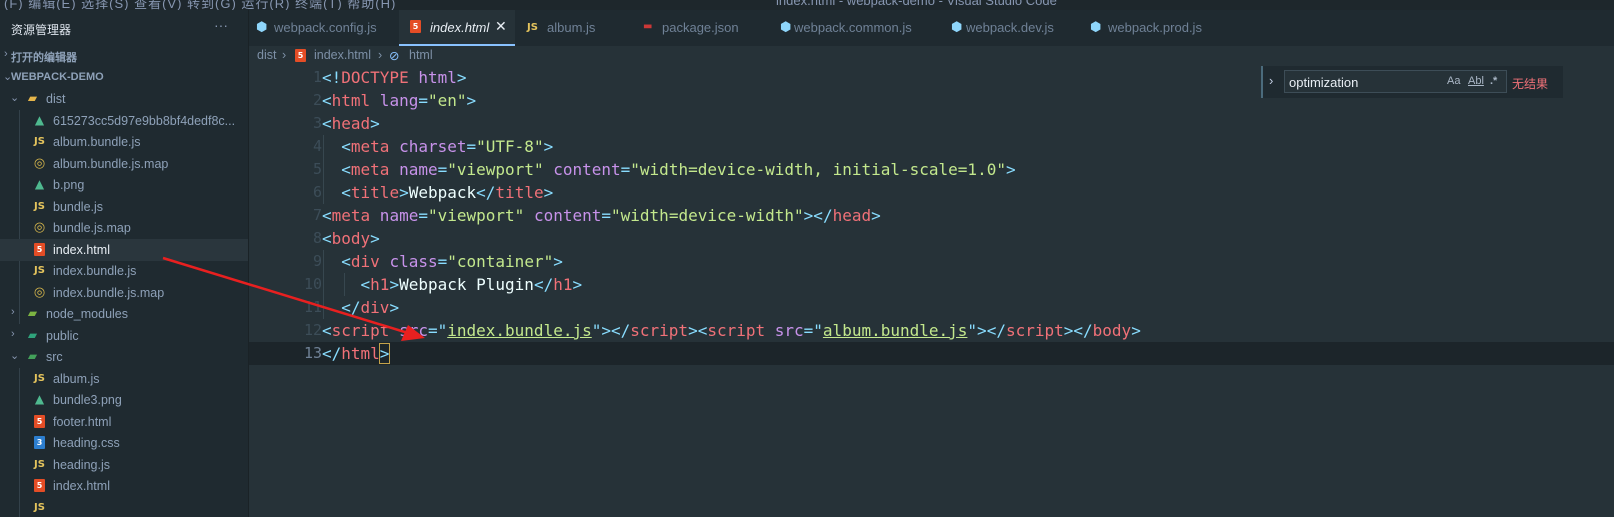 This screenshot has width=1614, height=517. What do you see at coordinates (124, 443) in the screenshot?
I see `tree-item: 3 heading.css` at bounding box center [124, 443].